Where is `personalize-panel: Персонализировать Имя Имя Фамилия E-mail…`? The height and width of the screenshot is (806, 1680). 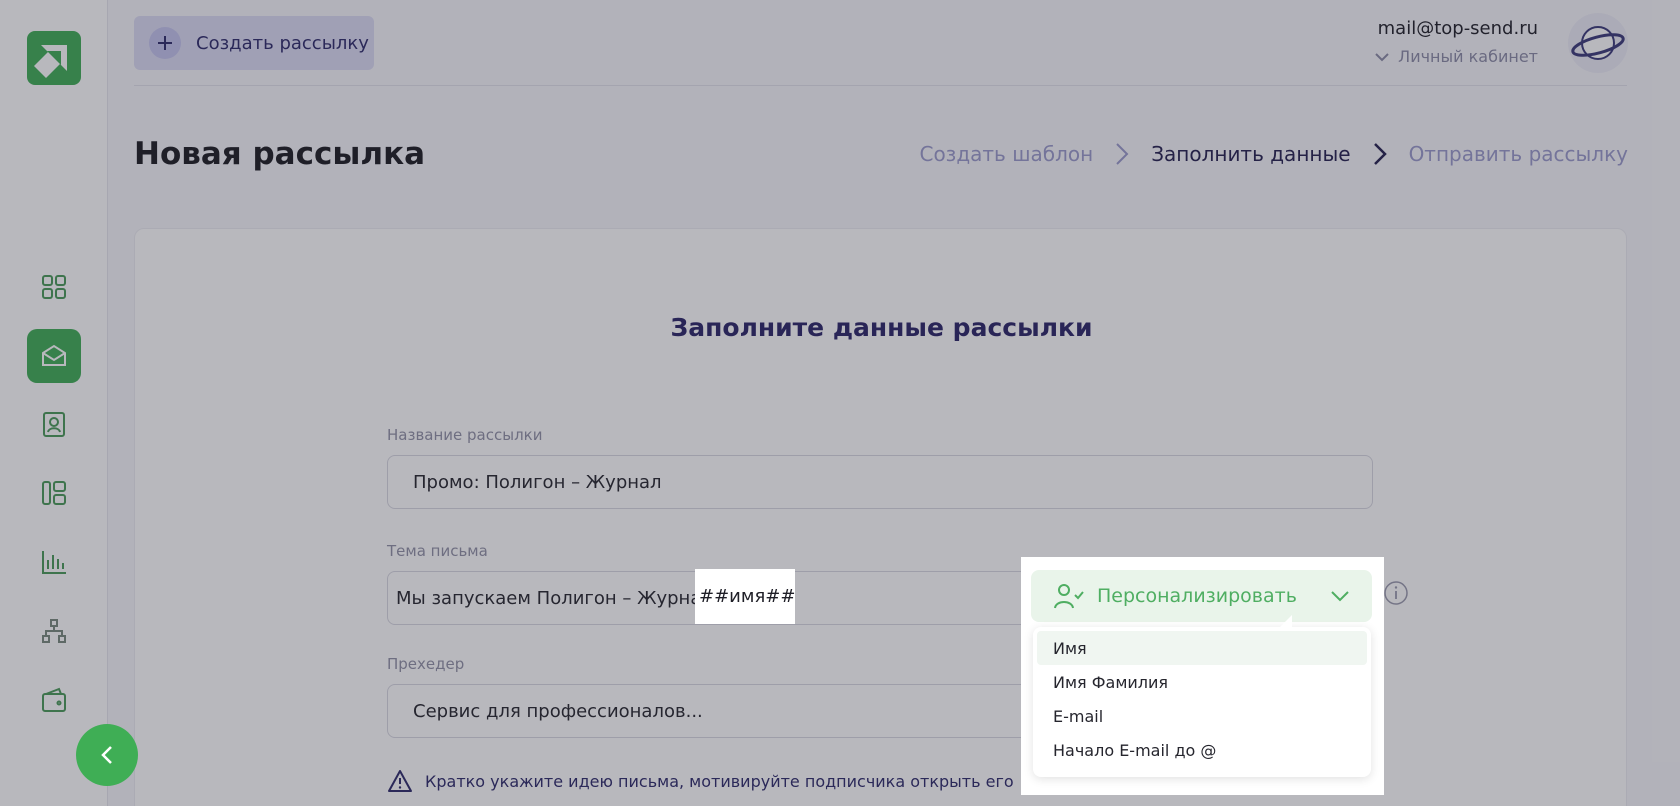 personalize-panel: Персонализировать Имя Имя Фамилия E-mail… is located at coordinates (1202, 676).